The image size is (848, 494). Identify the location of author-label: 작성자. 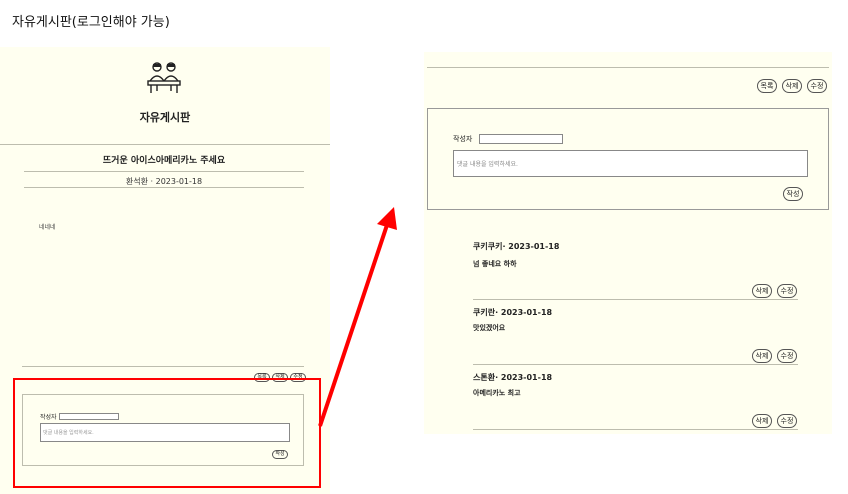
(463, 139).